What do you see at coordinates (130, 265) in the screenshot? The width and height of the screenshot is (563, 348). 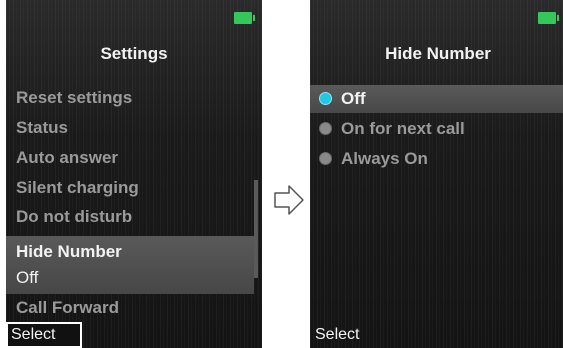 I see `menu-item-hide-number: Hide Number Off` at bounding box center [130, 265].